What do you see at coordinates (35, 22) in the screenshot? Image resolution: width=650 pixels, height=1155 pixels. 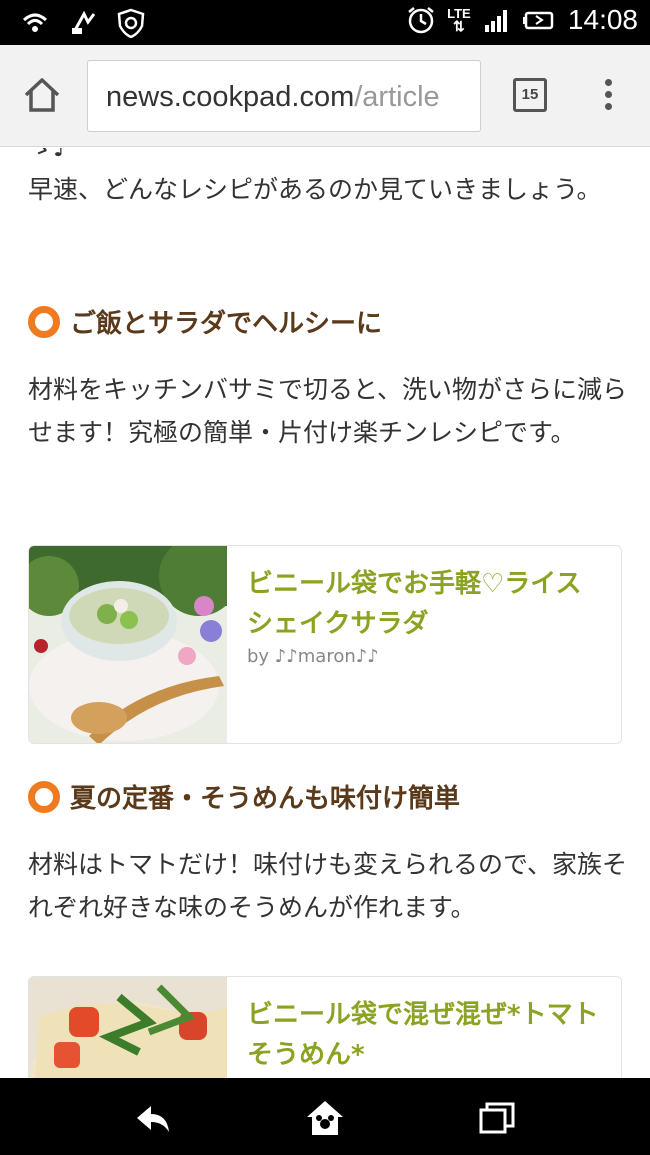 I see `wifi-calling-icon` at bounding box center [35, 22].